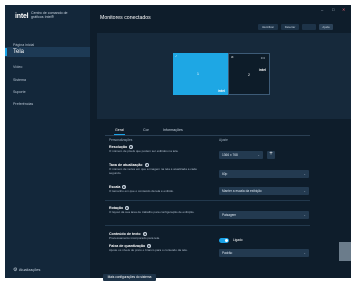 This screenshot has width=356, height=283. What do you see at coordinates (333, 9) in the screenshot?
I see `maximize-icon: □` at bounding box center [333, 9].